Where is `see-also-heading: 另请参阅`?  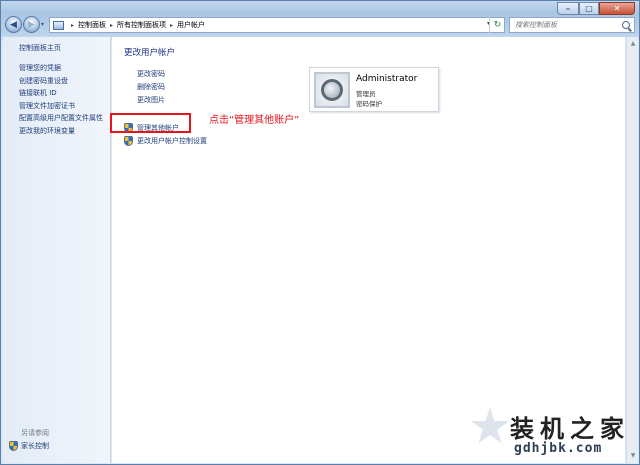 see-also-heading: 另请参阅 is located at coordinates (35, 433).